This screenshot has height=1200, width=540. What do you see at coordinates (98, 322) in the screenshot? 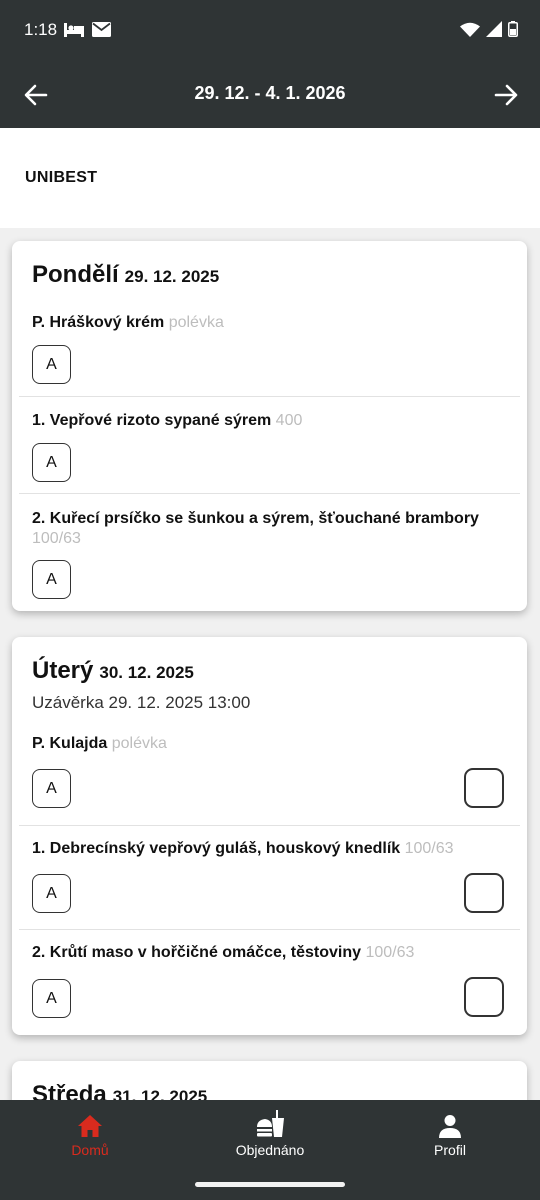
I see `meal-title: P. Hráškový krém` at bounding box center [98, 322].